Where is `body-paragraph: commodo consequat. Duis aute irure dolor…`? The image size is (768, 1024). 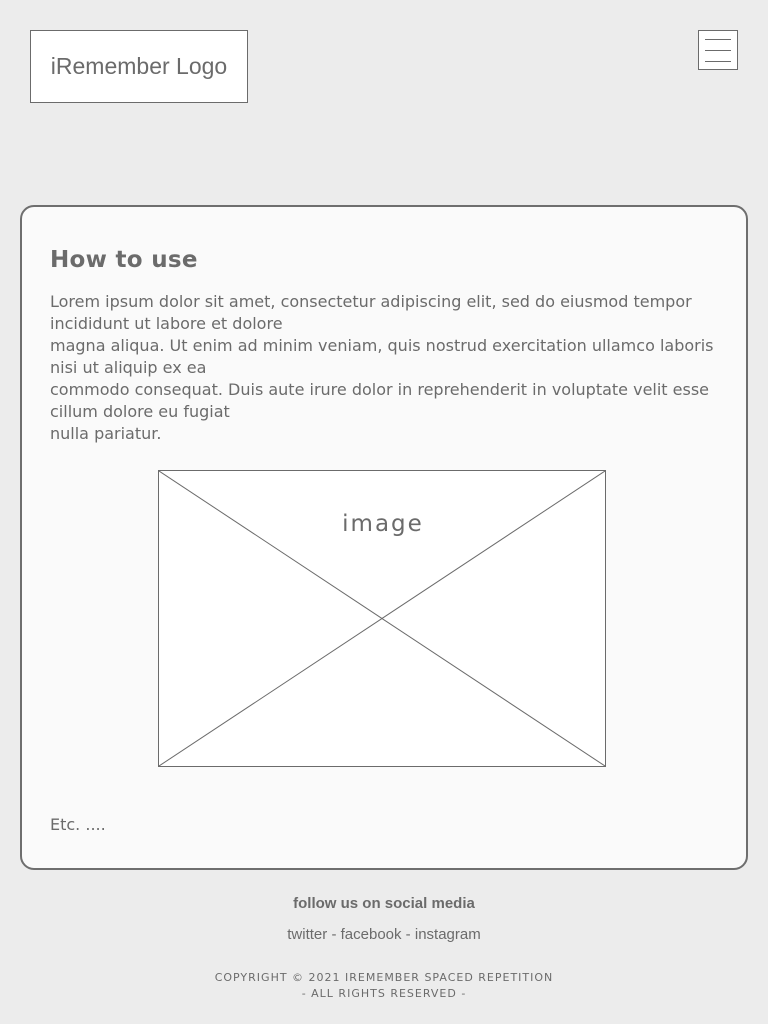
body-paragraph: commodo consequat. Duis aute irure dolor… is located at coordinates (380, 400).